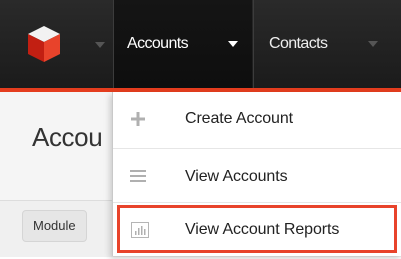  I want to click on tab-contacts-label: Contacts, so click(298, 43).